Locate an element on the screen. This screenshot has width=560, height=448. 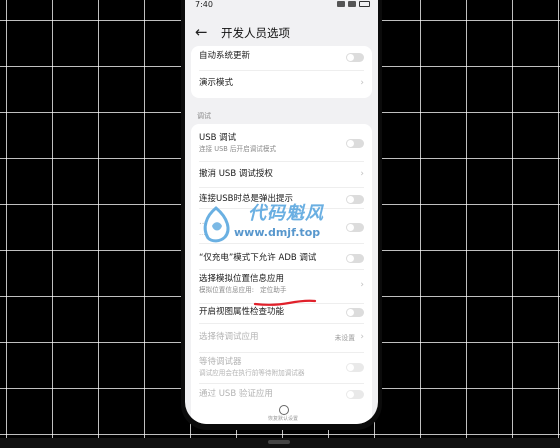
setting-label: 连接USB时总是弹出提示 is located at coordinates (246, 199).